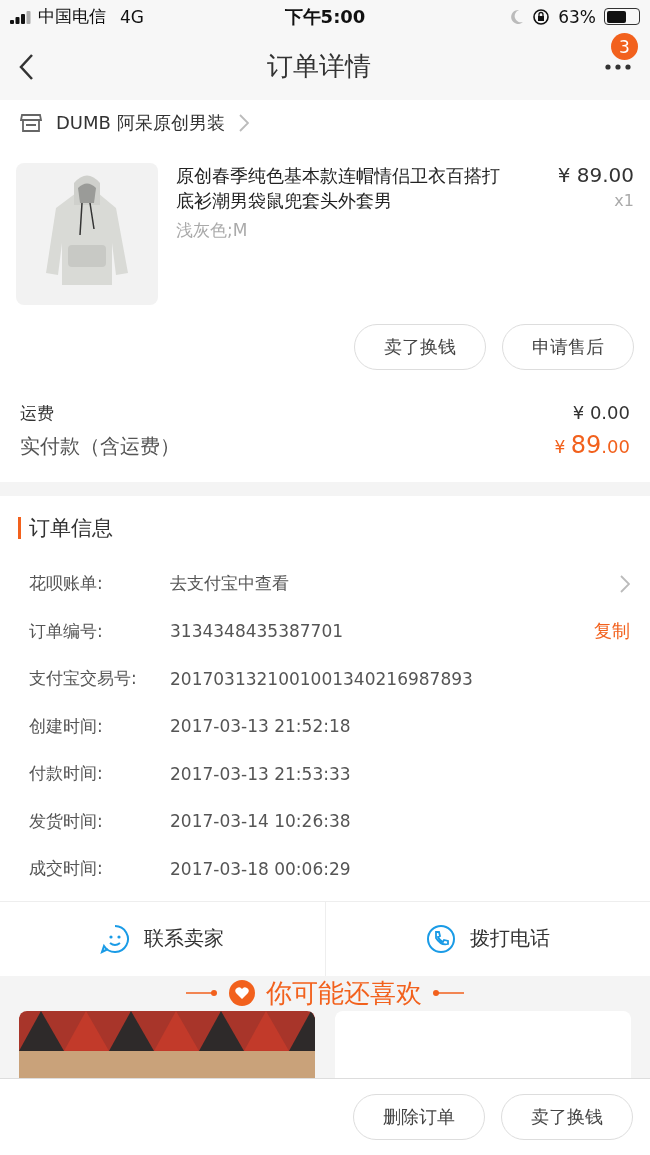 This screenshot has width=650, height=1155. I want to click on section-title: 订单信息, so click(71, 528).